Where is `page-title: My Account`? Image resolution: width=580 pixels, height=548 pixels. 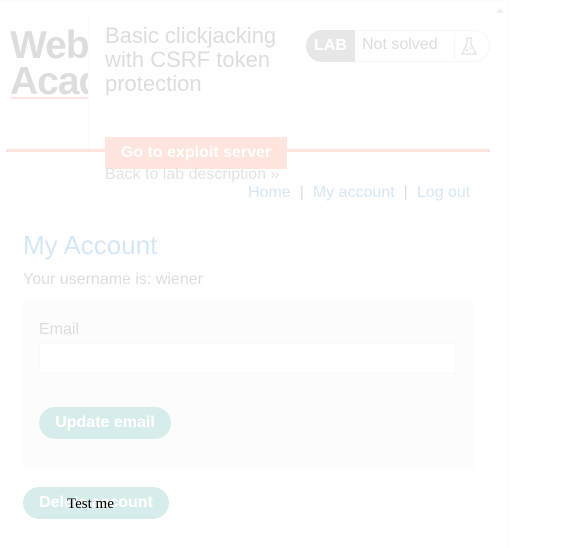 page-title: My Account is located at coordinates (90, 245).